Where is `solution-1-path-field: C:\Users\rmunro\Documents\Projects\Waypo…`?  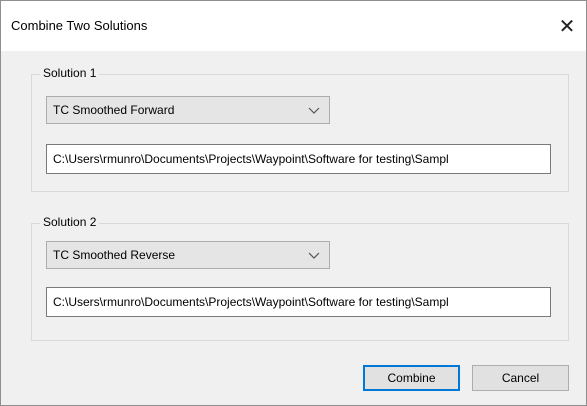 solution-1-path-field: C:\Users\rmunro\Documents\Projects\Waypo… is located at coordinates (298, 159).